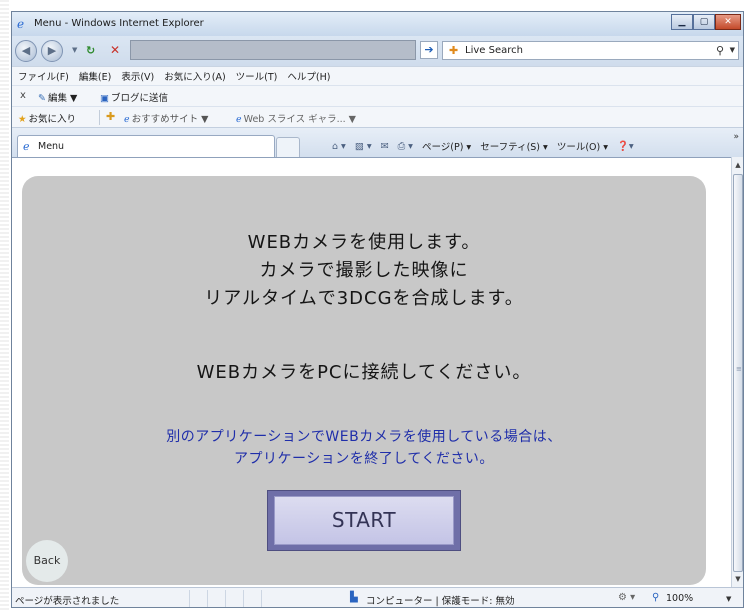 The height and width of the screenshot is (610, 746). I want to click on maximize-button: ▢, so click(704, 22).